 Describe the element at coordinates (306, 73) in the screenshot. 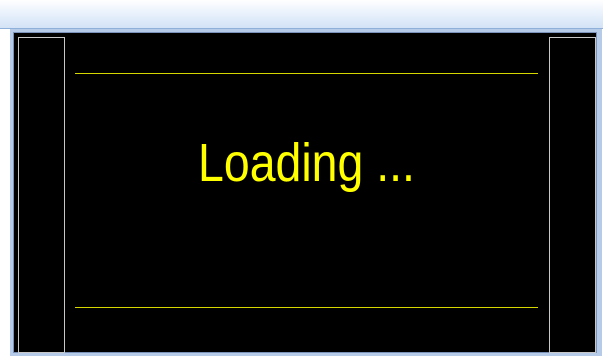

I see `top-divider-line` at that location.